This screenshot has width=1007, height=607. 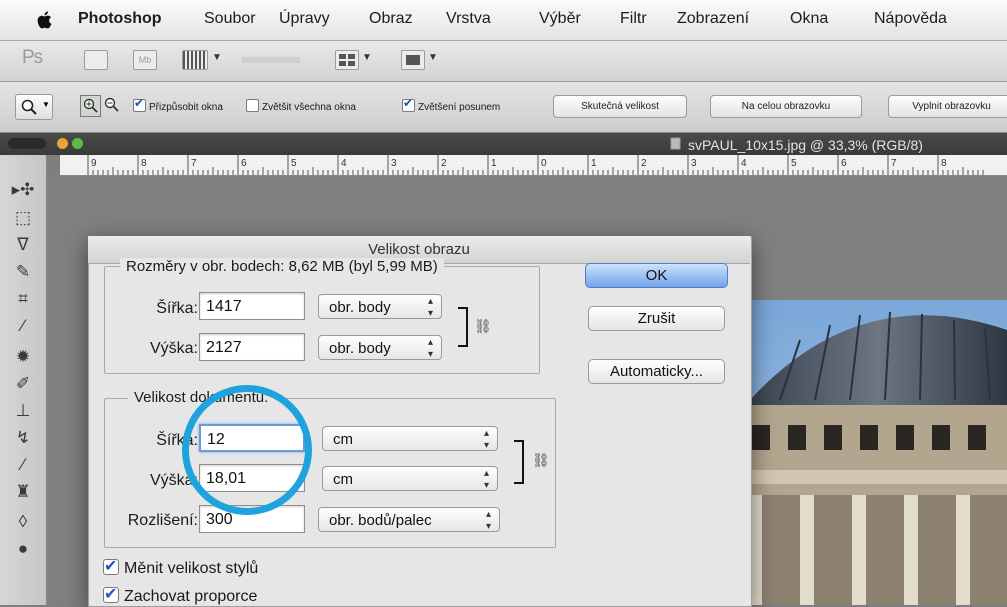 What do you see at coordinates (503, 144) in the screenshot?
I see `document-tab-bar: svPAUL_10x15.jpg @ 33,3% (RGB/8)` at bounding box center [503, 144].